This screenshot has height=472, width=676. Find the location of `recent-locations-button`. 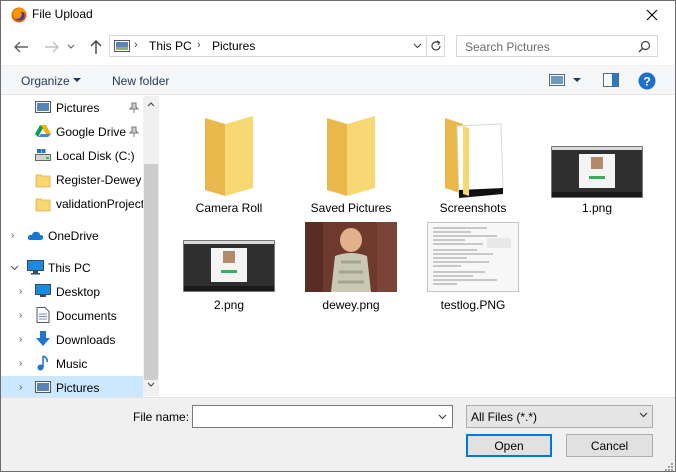

recent-locations-button is located at coordinates (71, 47).